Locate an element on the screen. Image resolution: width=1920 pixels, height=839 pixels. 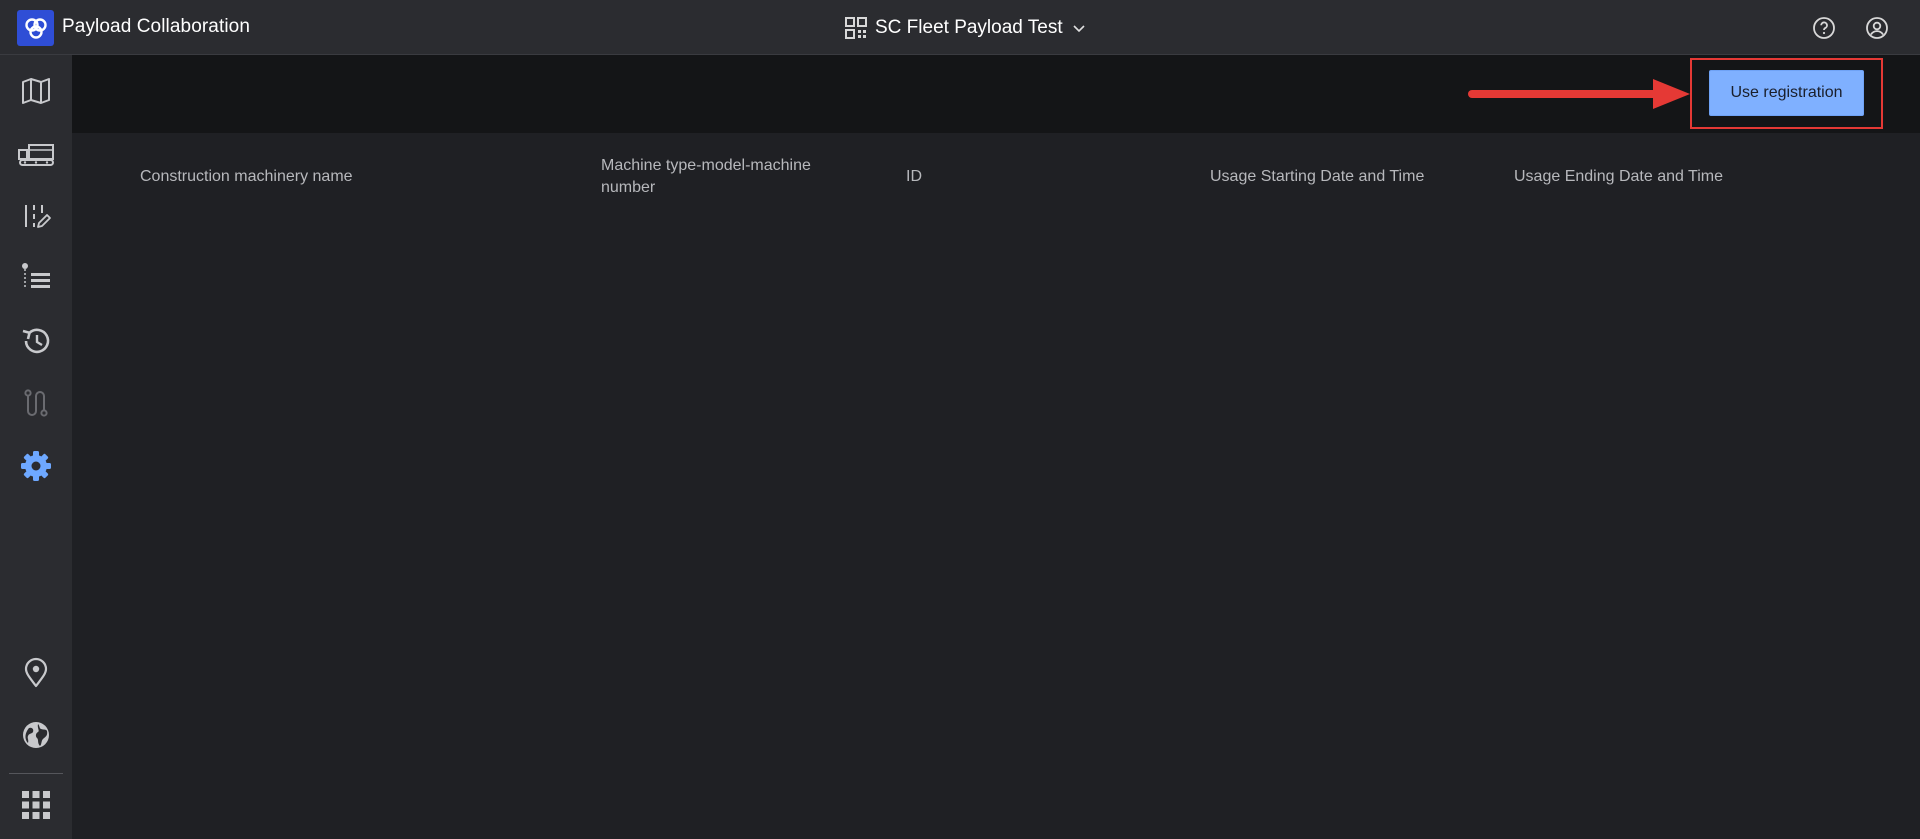
route-icon is located at coordinates (36, 403).